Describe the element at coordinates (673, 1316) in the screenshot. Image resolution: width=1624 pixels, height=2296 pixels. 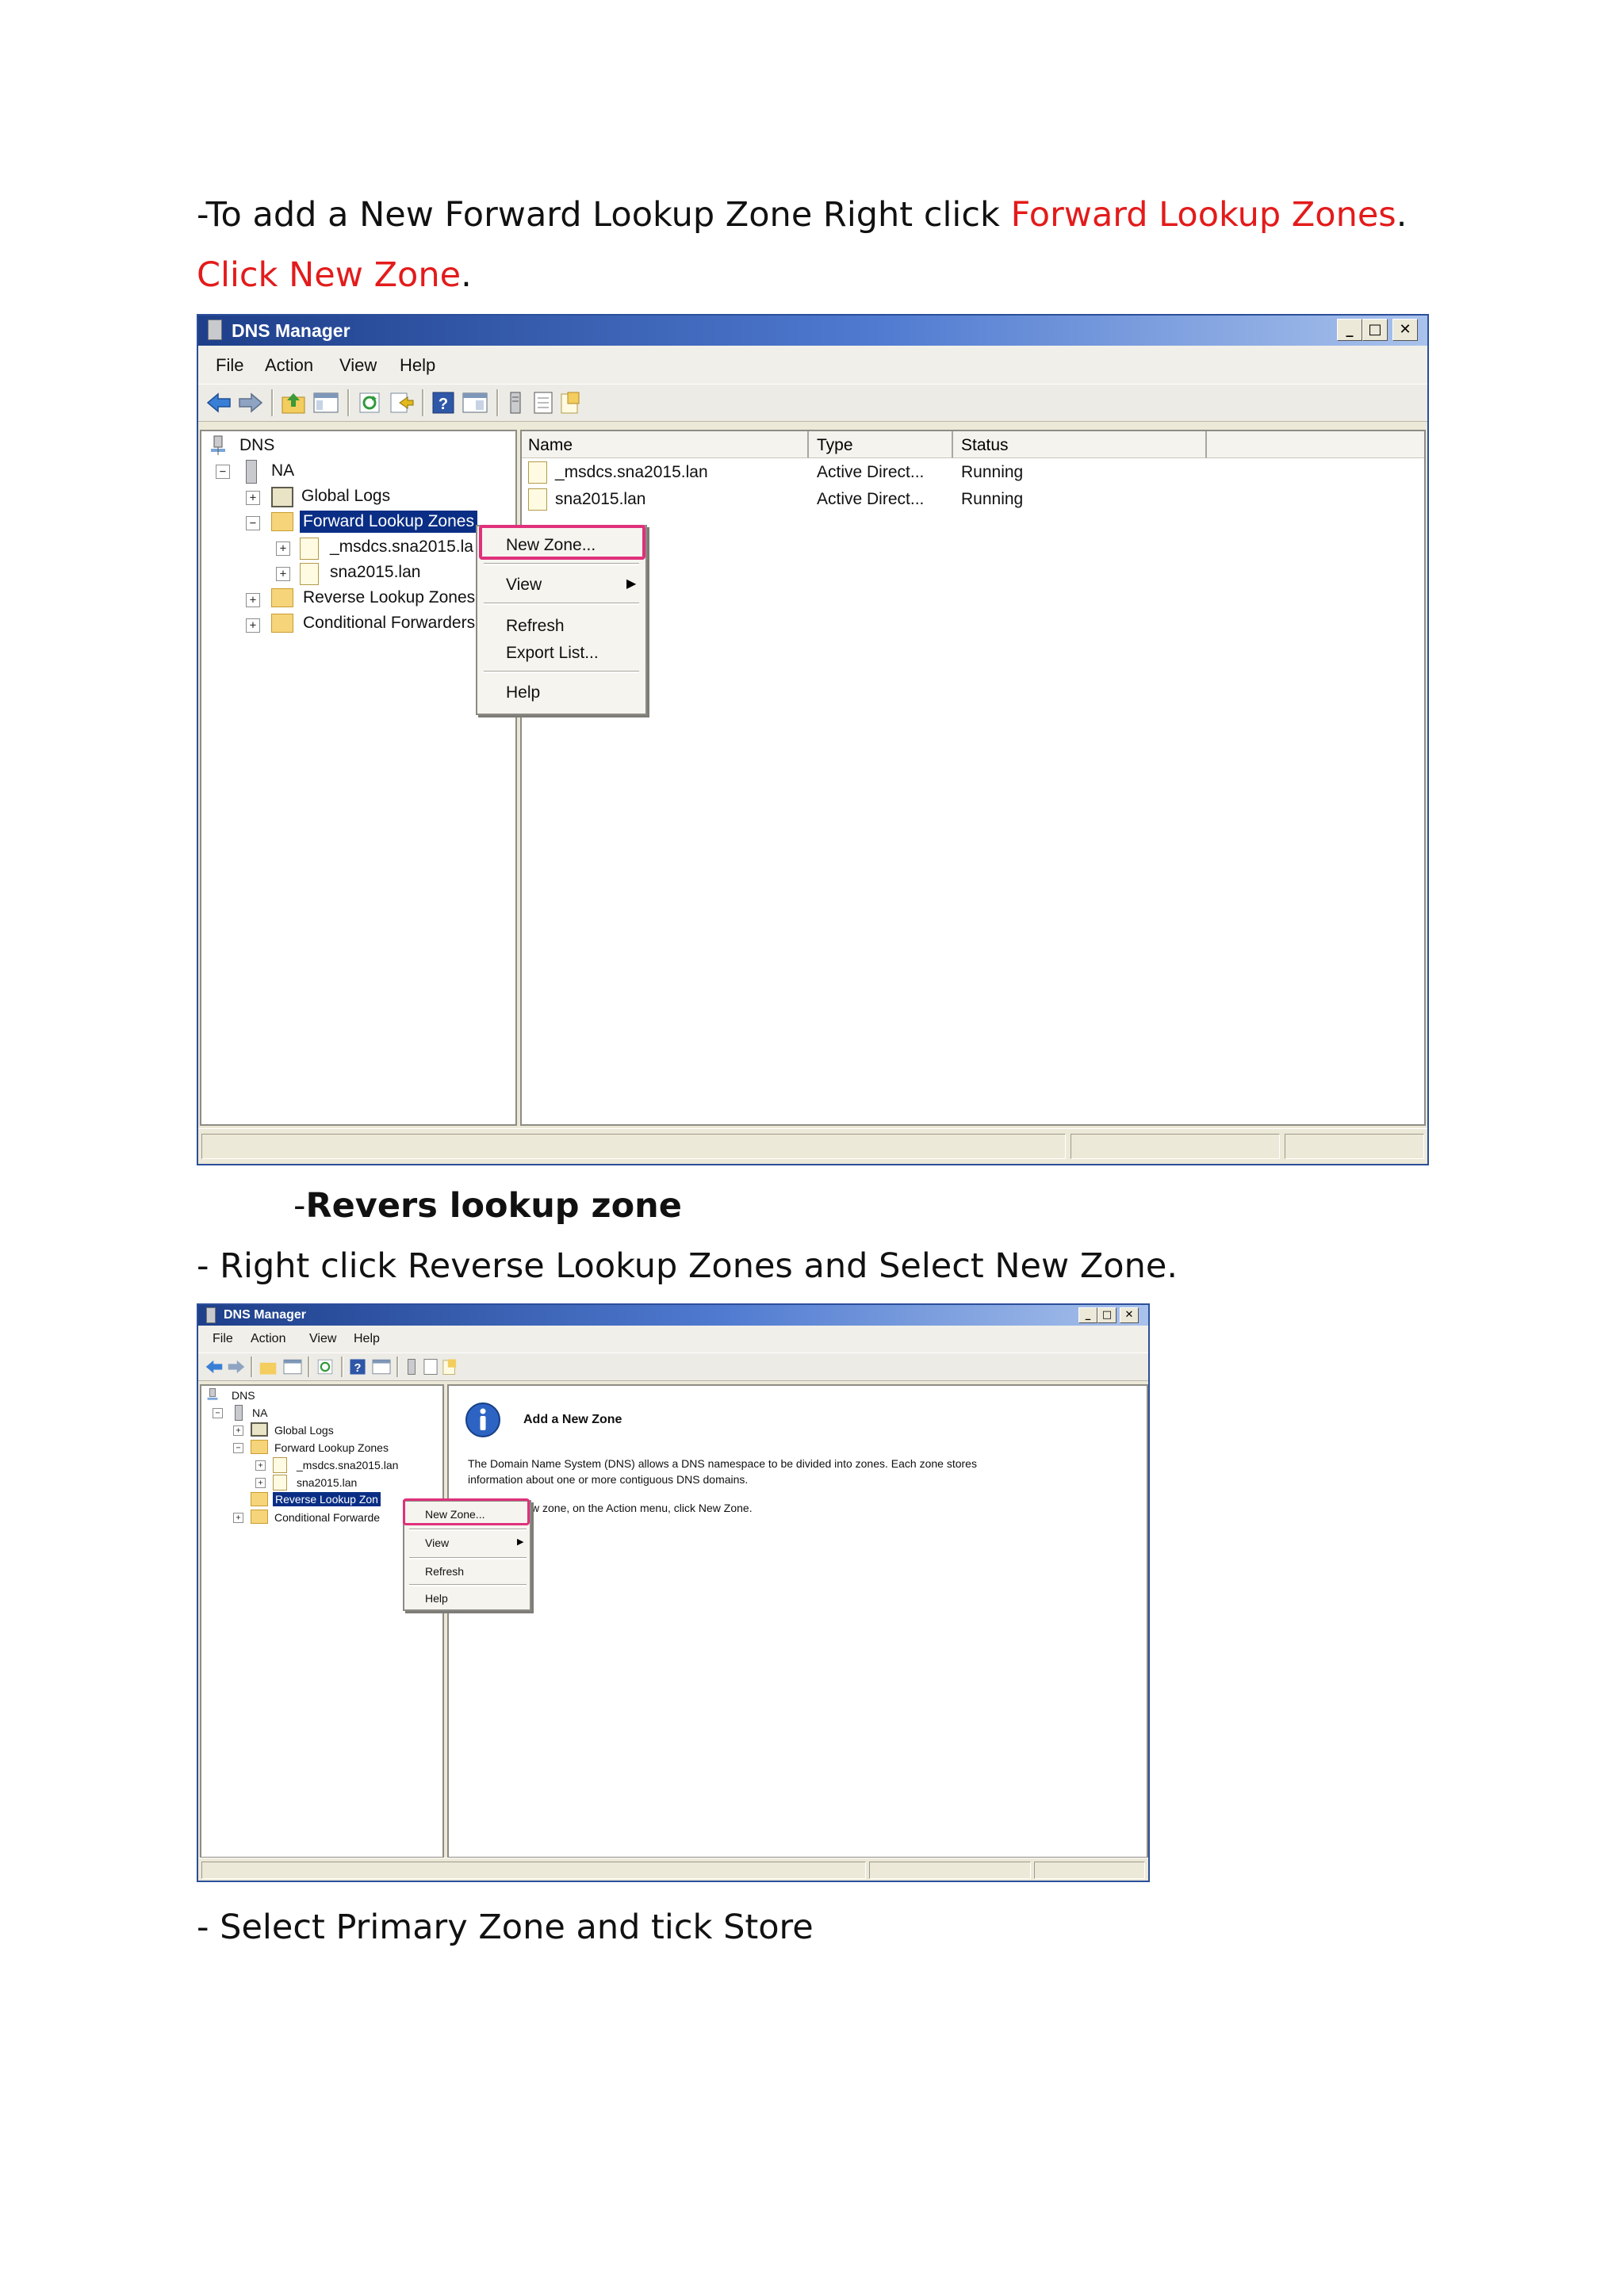
I see `title-bar: DNS Manager _ □ ✕` at that location.